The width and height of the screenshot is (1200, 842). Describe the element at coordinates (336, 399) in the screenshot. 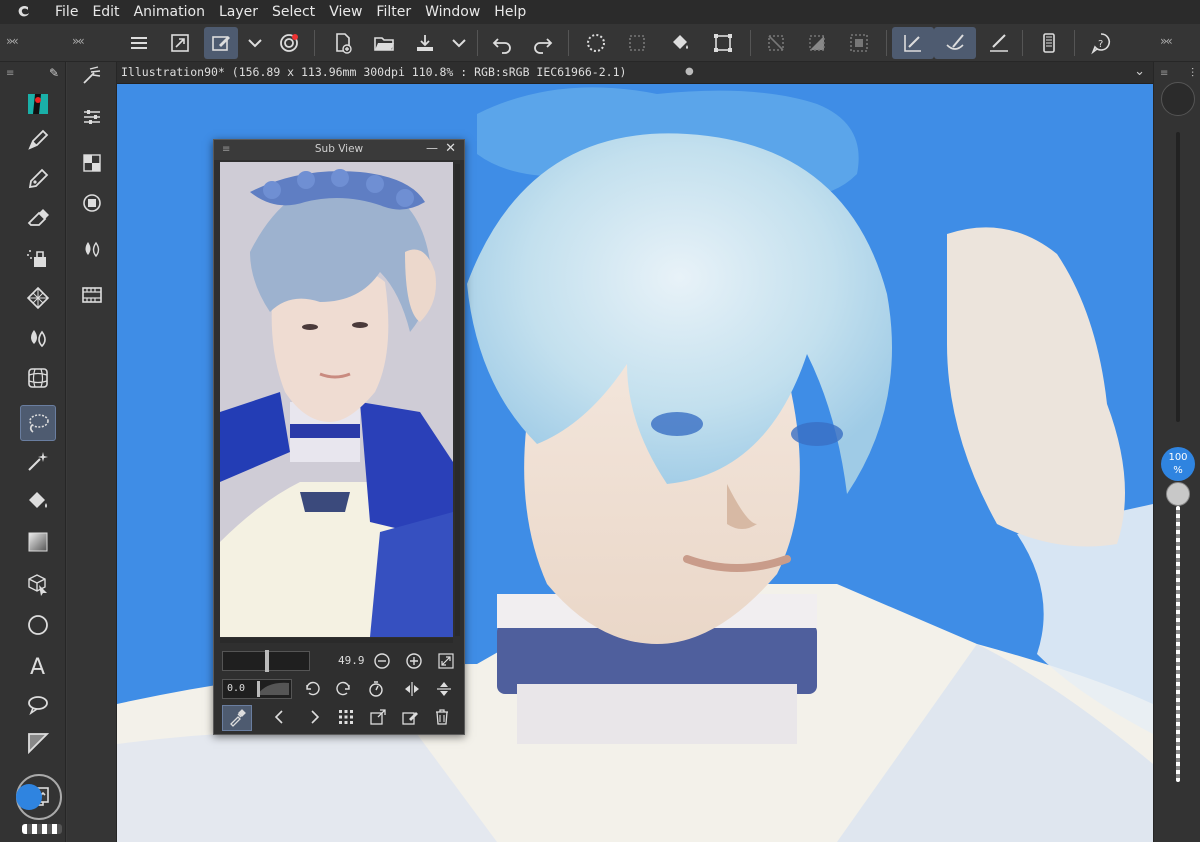

I see `reference-image` at that location.